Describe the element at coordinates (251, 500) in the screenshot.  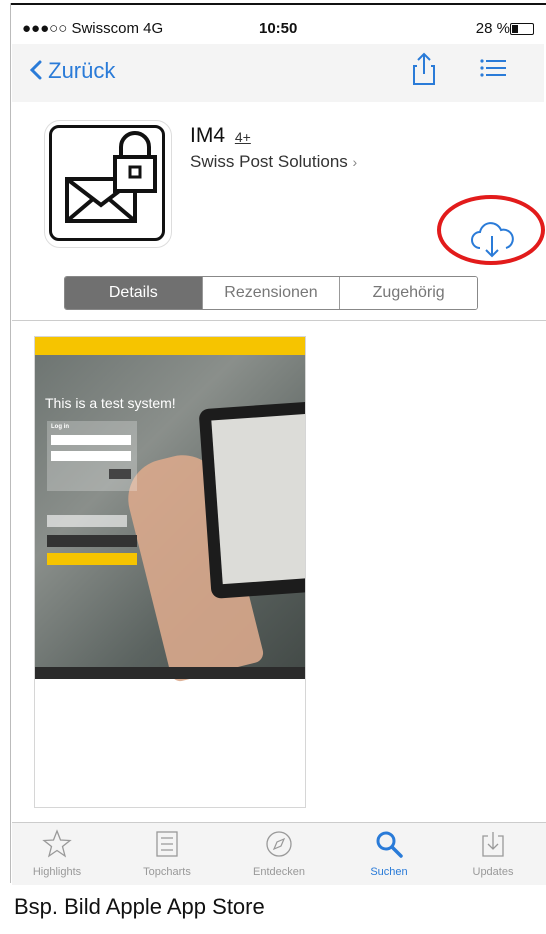
I see `tablet-image` at that location.